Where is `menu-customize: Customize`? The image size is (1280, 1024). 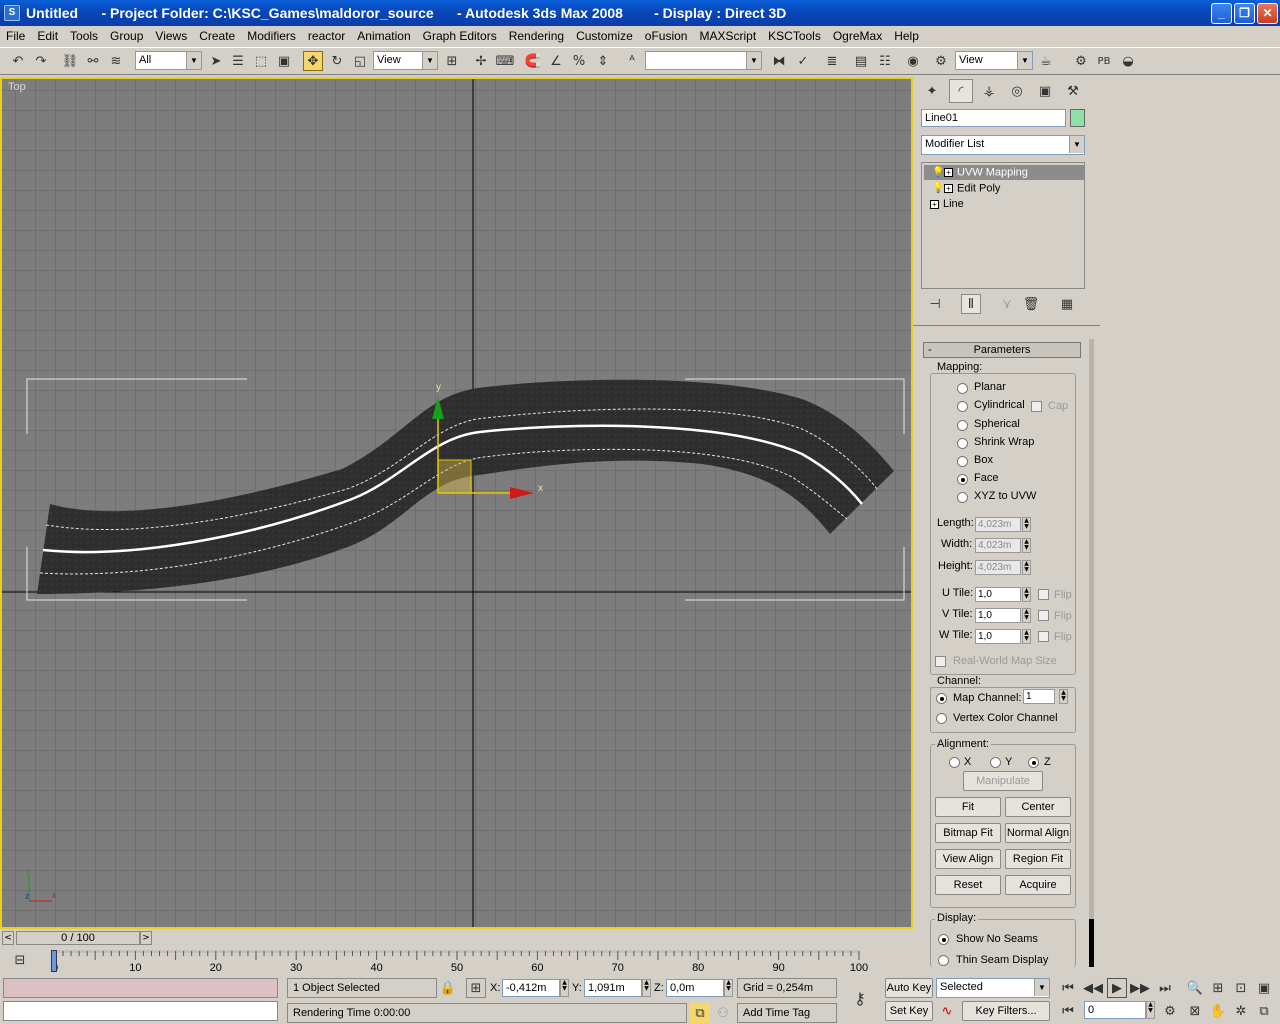
menu-customize: Customize is located at coordinates (604, 36).